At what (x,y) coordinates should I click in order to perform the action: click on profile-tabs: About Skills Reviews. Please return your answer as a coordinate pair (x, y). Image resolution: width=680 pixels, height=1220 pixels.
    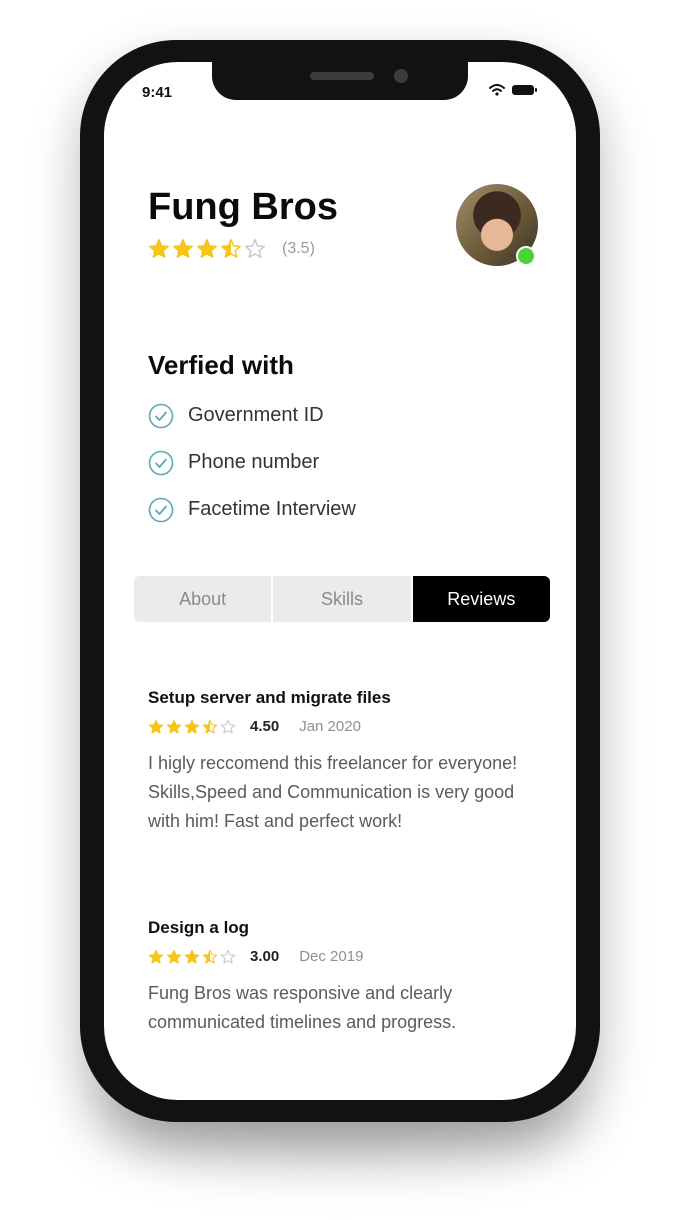
    Looking at the image, I should click on (342, 599).